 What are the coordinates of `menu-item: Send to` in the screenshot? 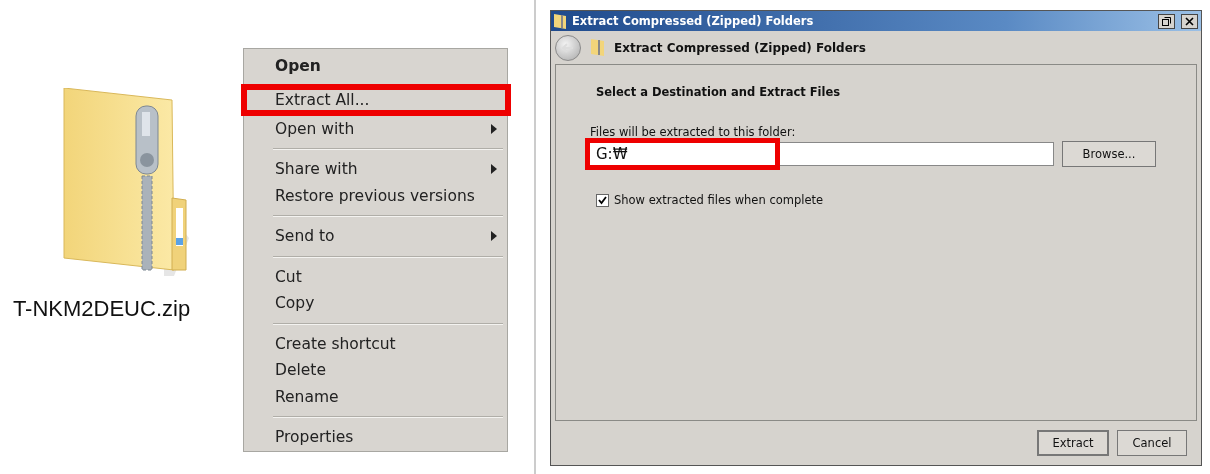 It's located at (375, 236).